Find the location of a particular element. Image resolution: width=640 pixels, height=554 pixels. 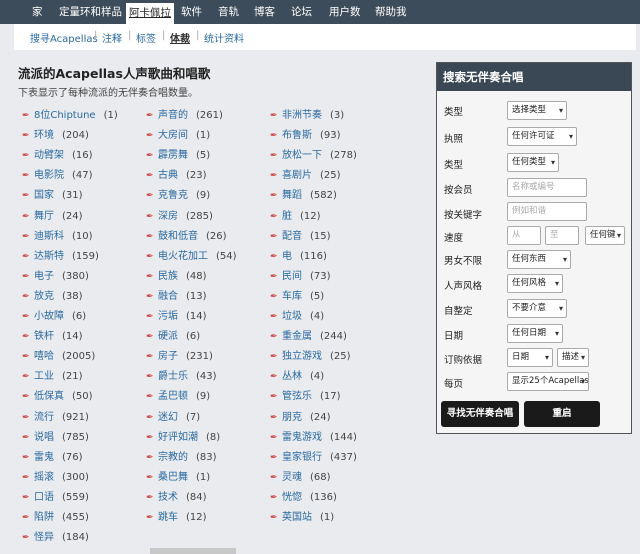

genre-name: 克鲁克 is located at coordinates (173, 195).